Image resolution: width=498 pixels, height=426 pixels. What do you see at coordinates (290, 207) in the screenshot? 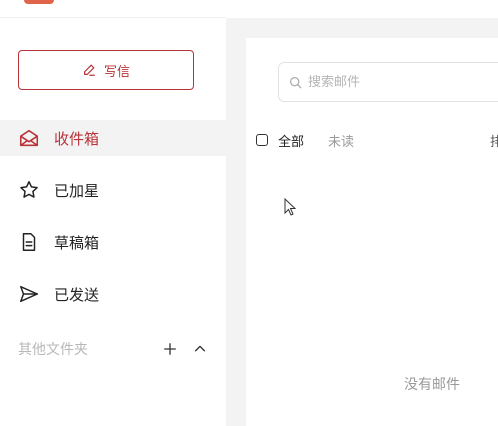
I see `mouse-cursor-icon` at bounding box center [290, 207].